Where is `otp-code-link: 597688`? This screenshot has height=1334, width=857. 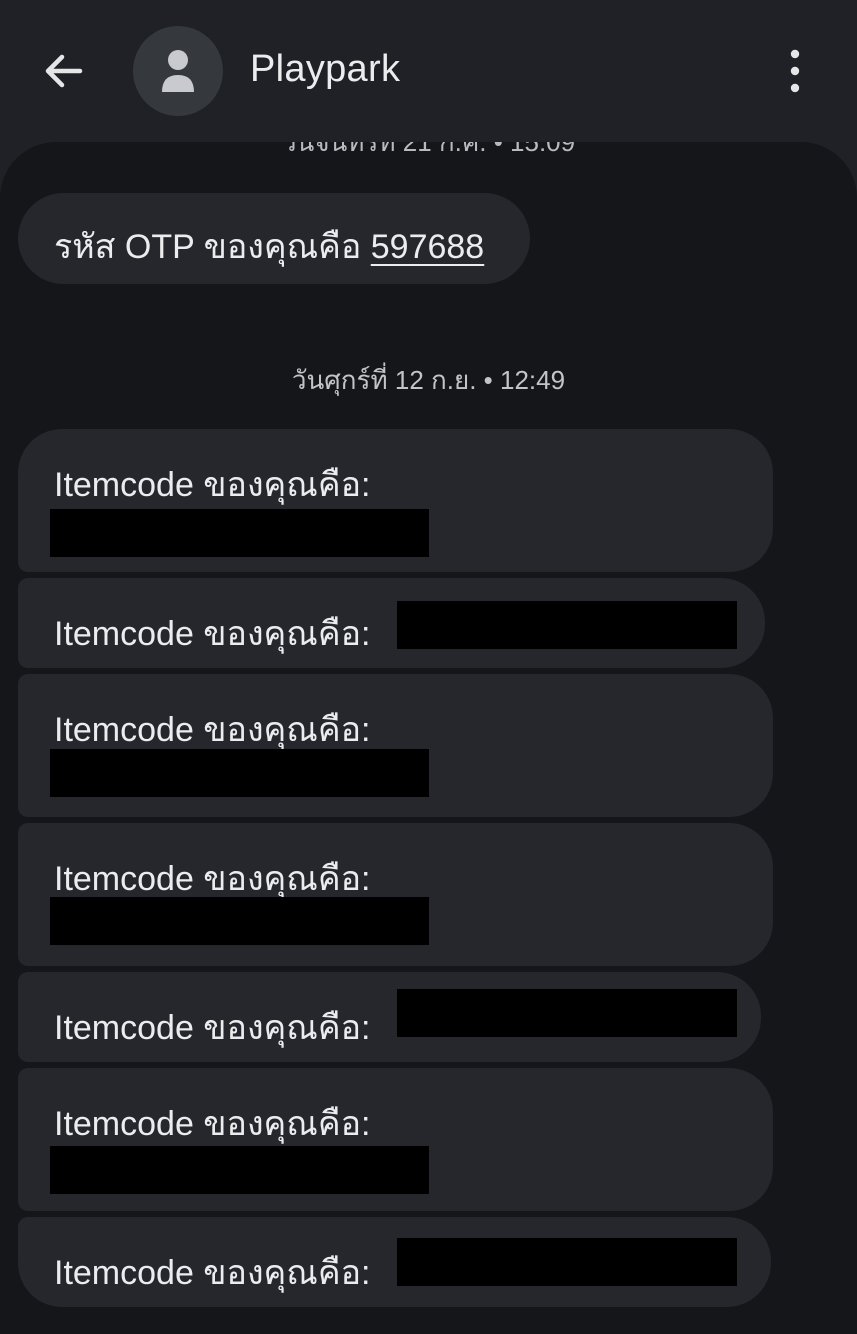 otp-code-link: 597688 is located at coordinates (427, 247).